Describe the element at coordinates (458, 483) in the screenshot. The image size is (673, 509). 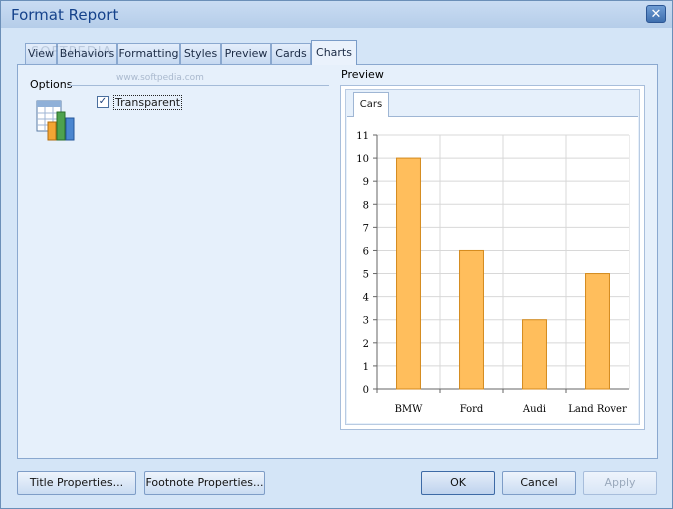
I see `ok-button: OK` at that location.